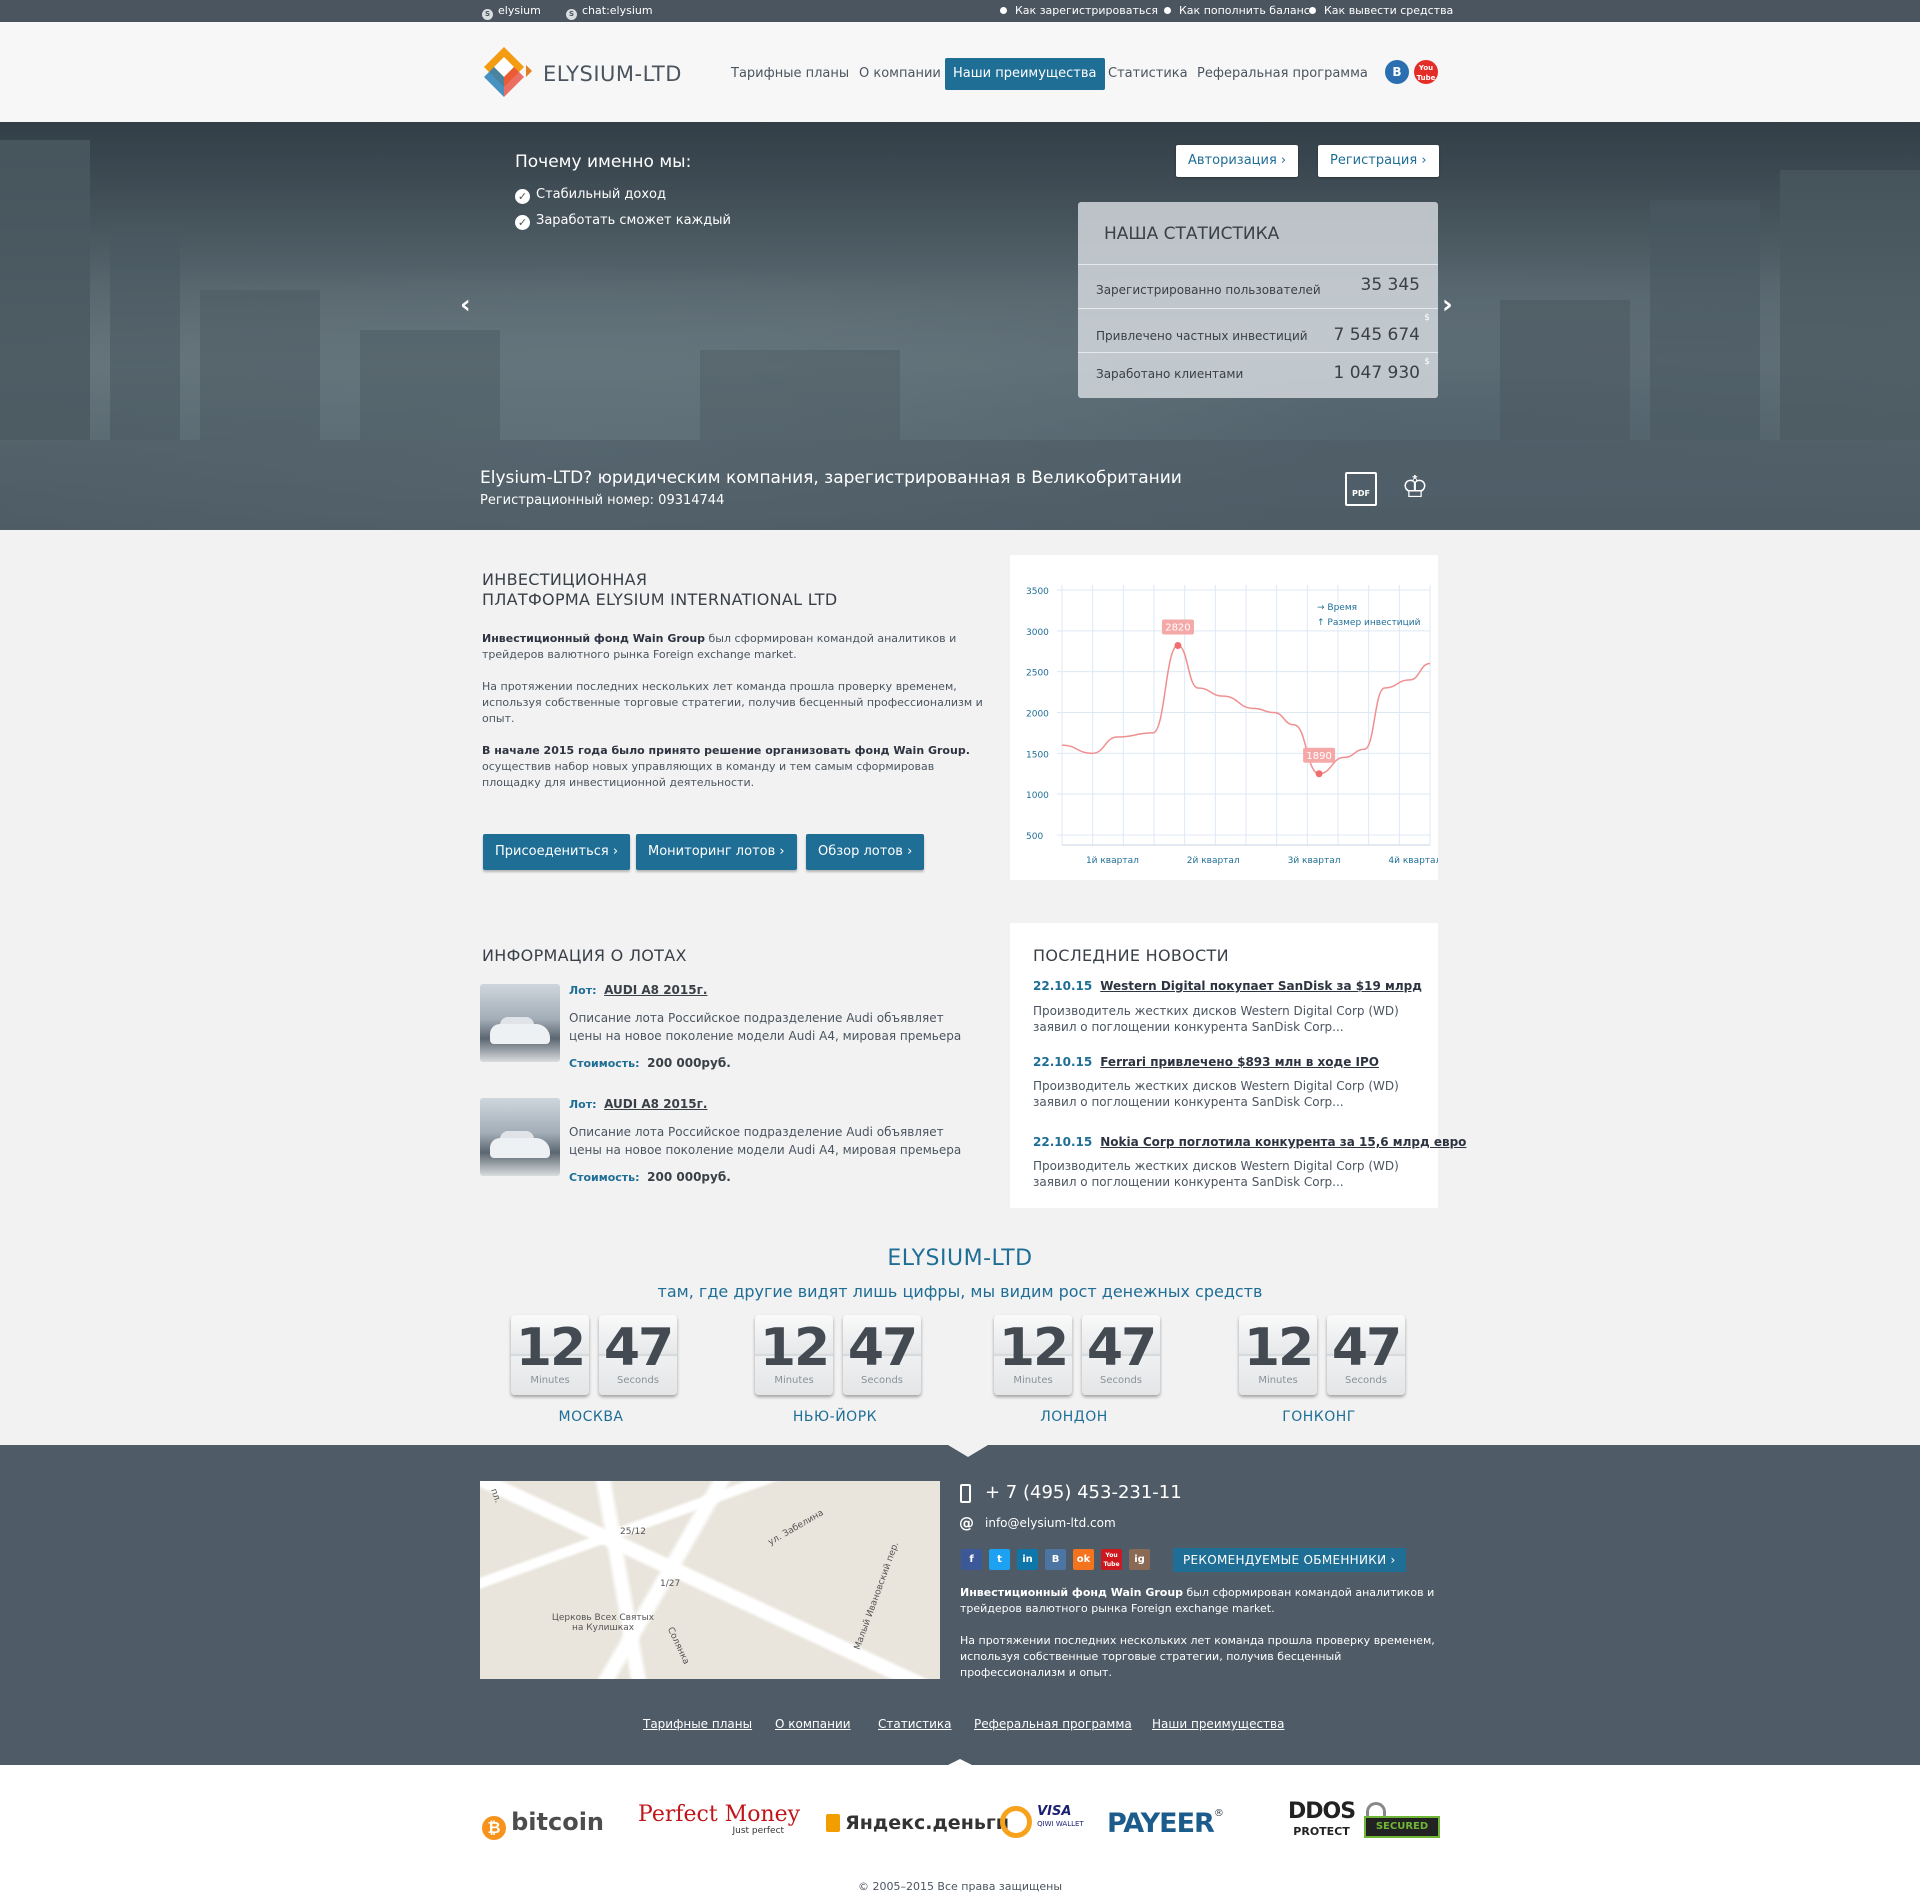 The width and height of the screenshot is (1920, 1900). I want to click on stat-value: 35 345, so click(1390, 285).